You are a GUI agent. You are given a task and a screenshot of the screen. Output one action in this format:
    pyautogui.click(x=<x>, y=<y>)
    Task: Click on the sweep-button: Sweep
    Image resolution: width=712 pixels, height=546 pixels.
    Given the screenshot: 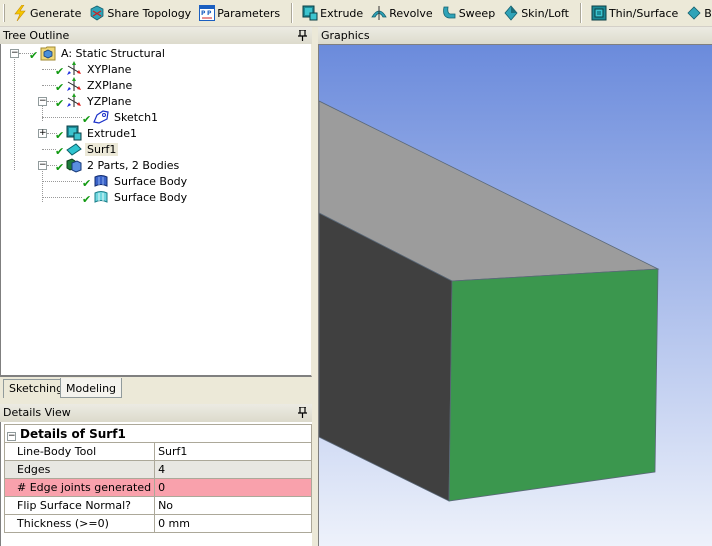 What is the action you would take?
    pyautogui.click(x=469, y=13)
    